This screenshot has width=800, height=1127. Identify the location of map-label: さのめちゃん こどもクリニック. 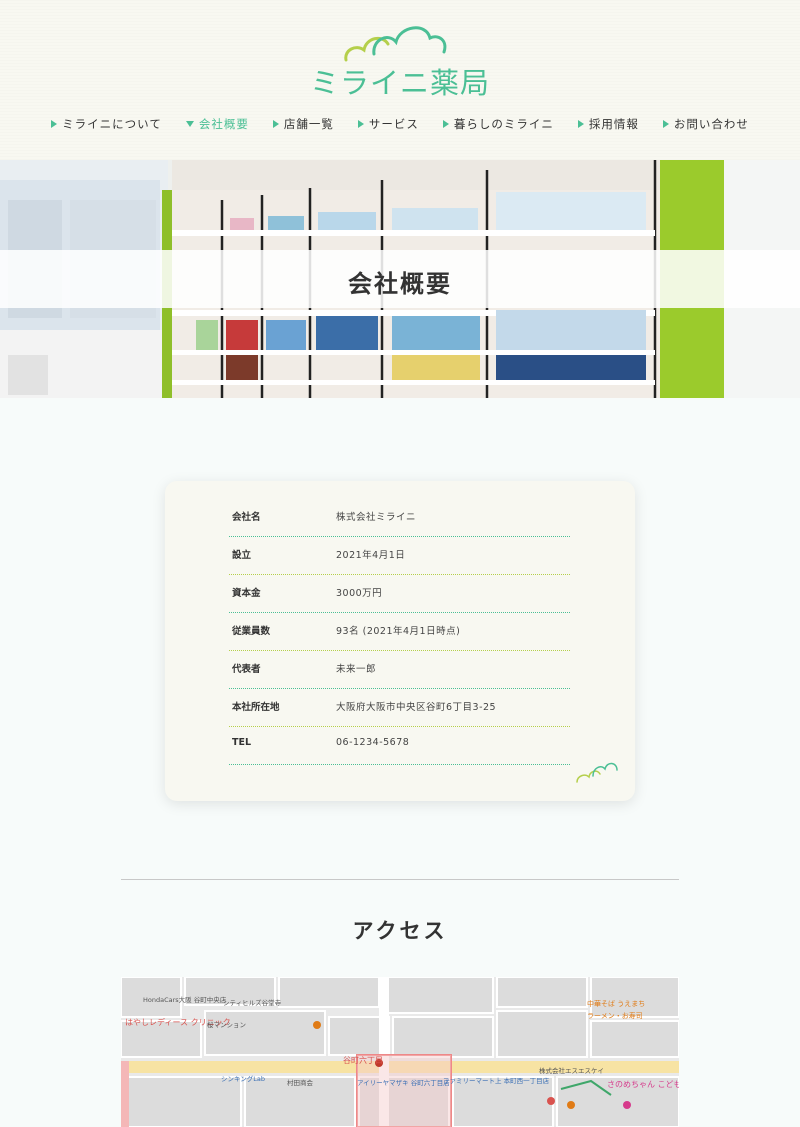
(643, 1084).